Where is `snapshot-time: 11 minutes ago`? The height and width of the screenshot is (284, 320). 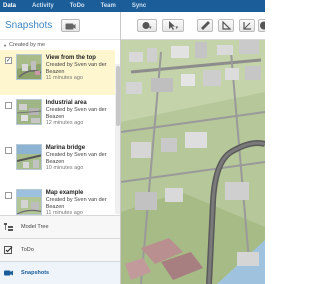 snapshot-time: 11 minutes ago is located at coordinates (64, 78).